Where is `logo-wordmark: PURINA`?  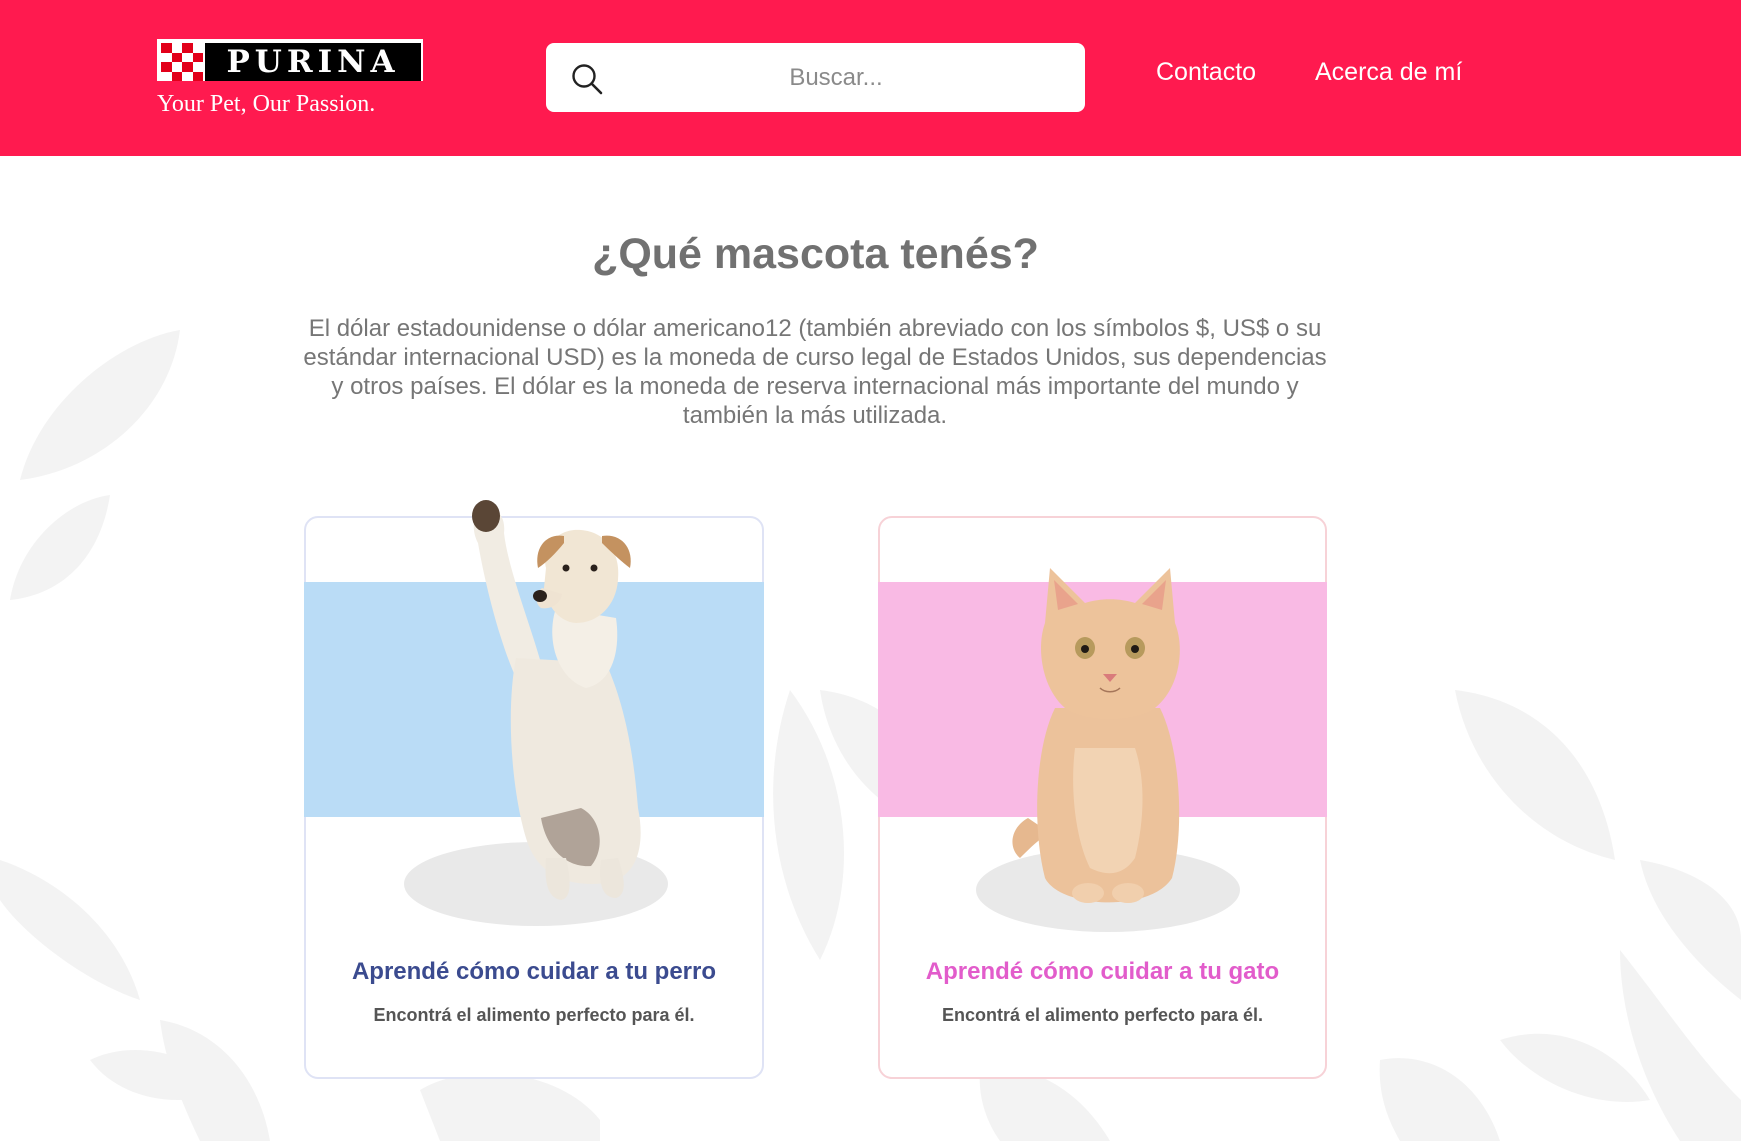
logo-wordmark: PURINA is located at coordinates (313, 62).